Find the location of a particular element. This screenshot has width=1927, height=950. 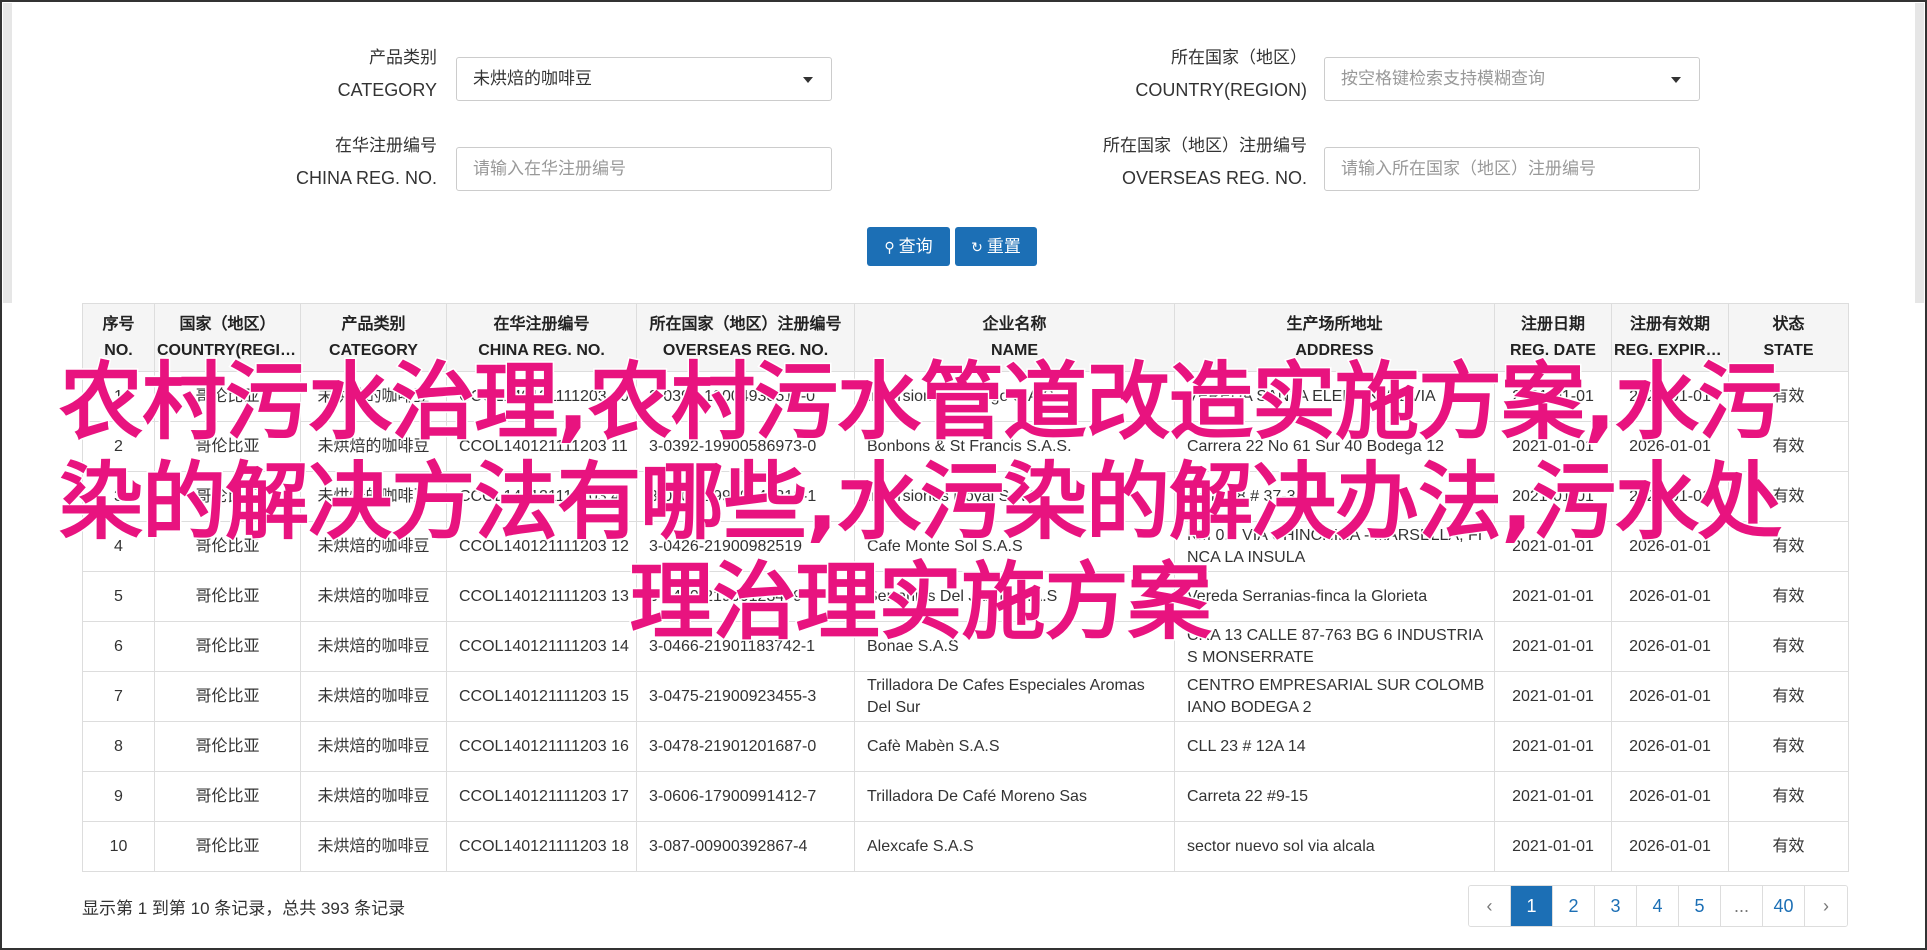

page-button: 5 is located at coordinates (1700, 906).